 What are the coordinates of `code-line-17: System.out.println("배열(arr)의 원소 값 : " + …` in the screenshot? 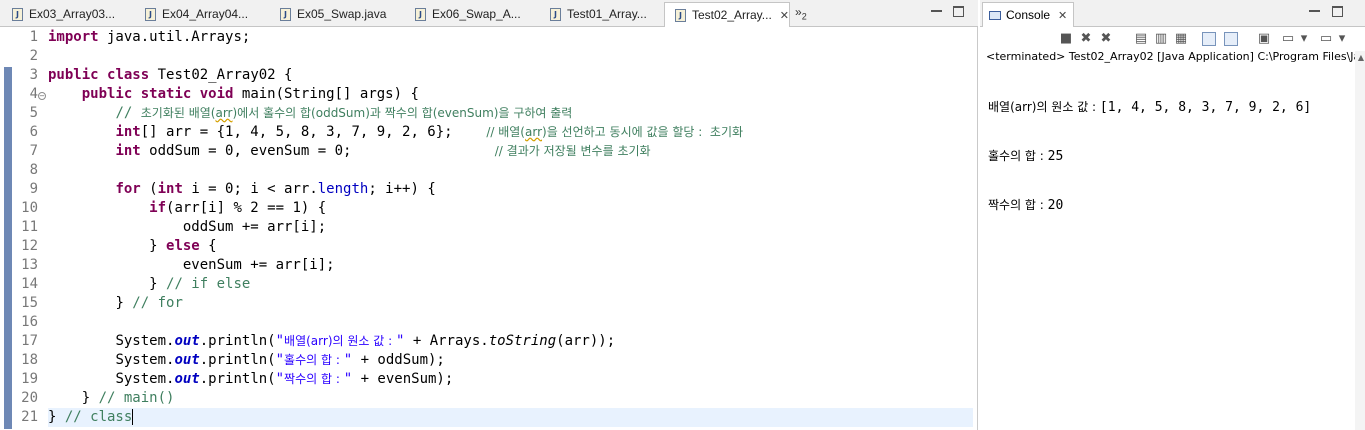 It's located at (365, 341).